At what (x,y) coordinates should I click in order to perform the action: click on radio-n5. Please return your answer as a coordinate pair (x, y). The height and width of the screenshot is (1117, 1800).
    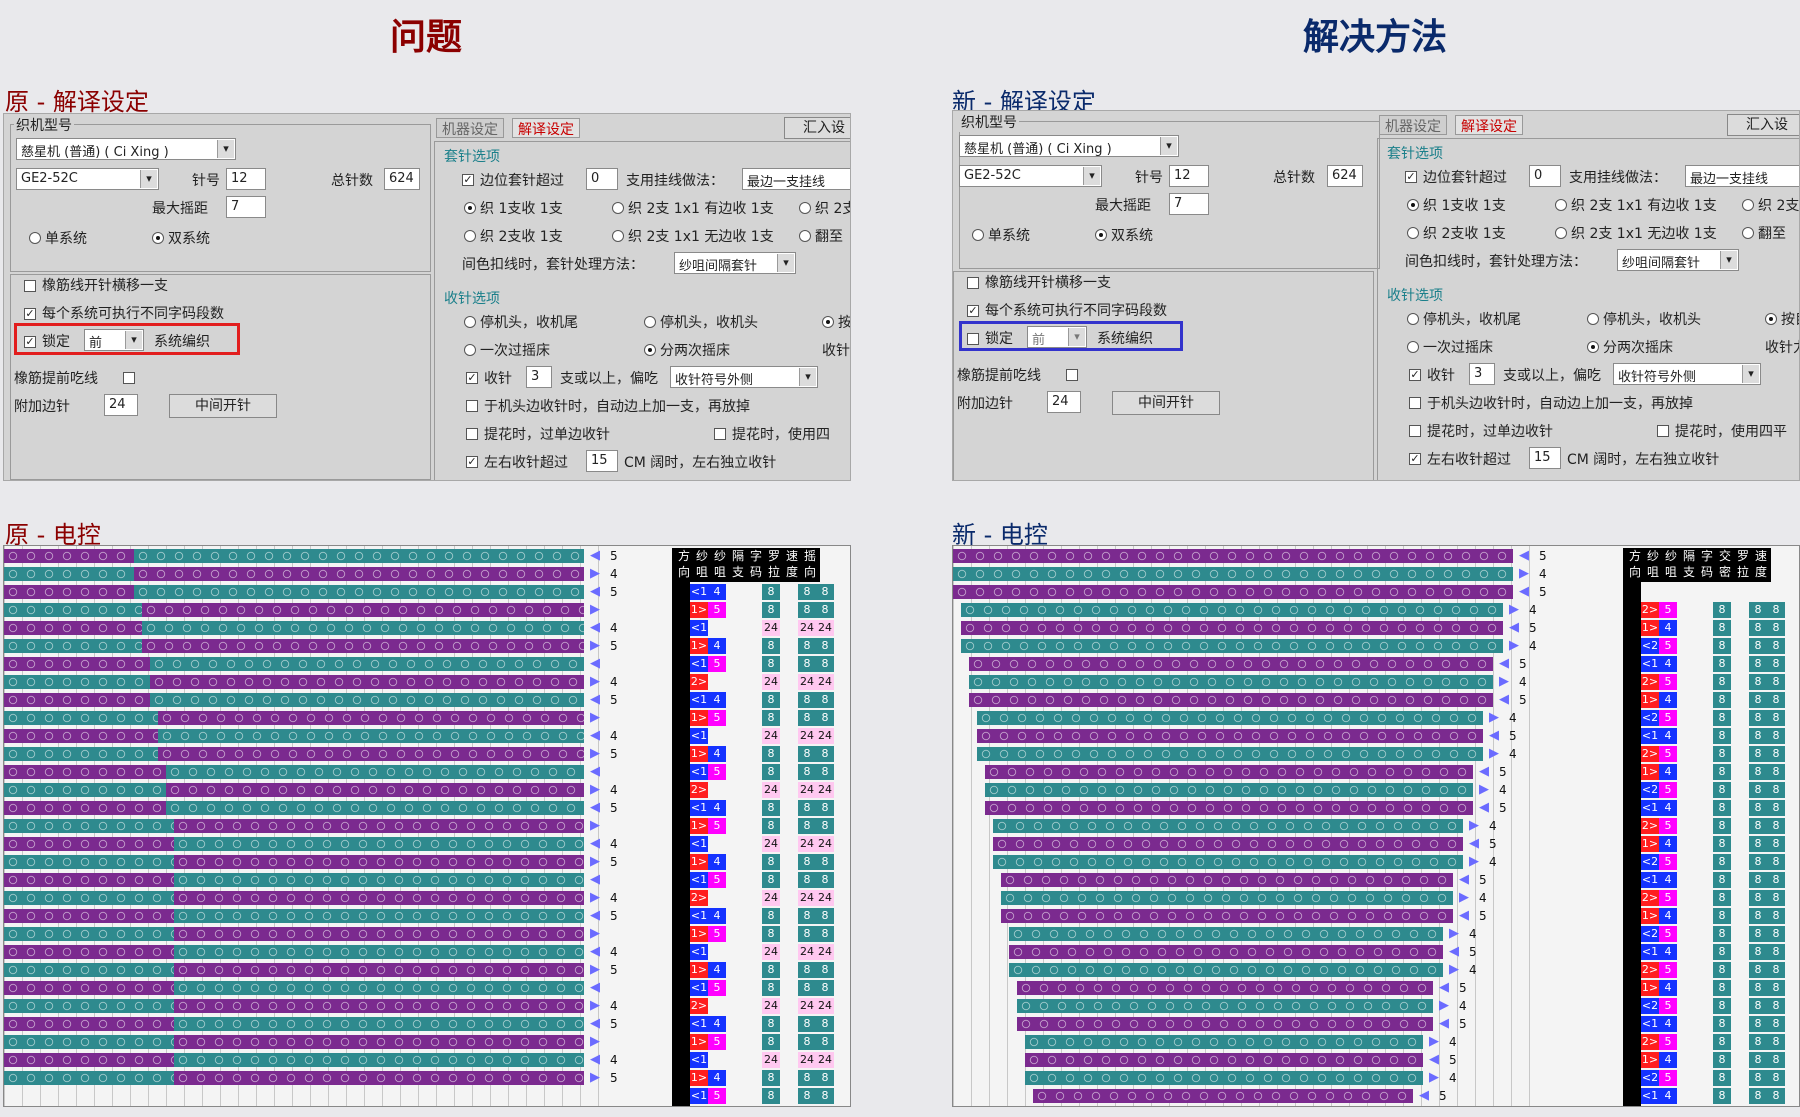
    Looking at the image, I should click on (650, 350).